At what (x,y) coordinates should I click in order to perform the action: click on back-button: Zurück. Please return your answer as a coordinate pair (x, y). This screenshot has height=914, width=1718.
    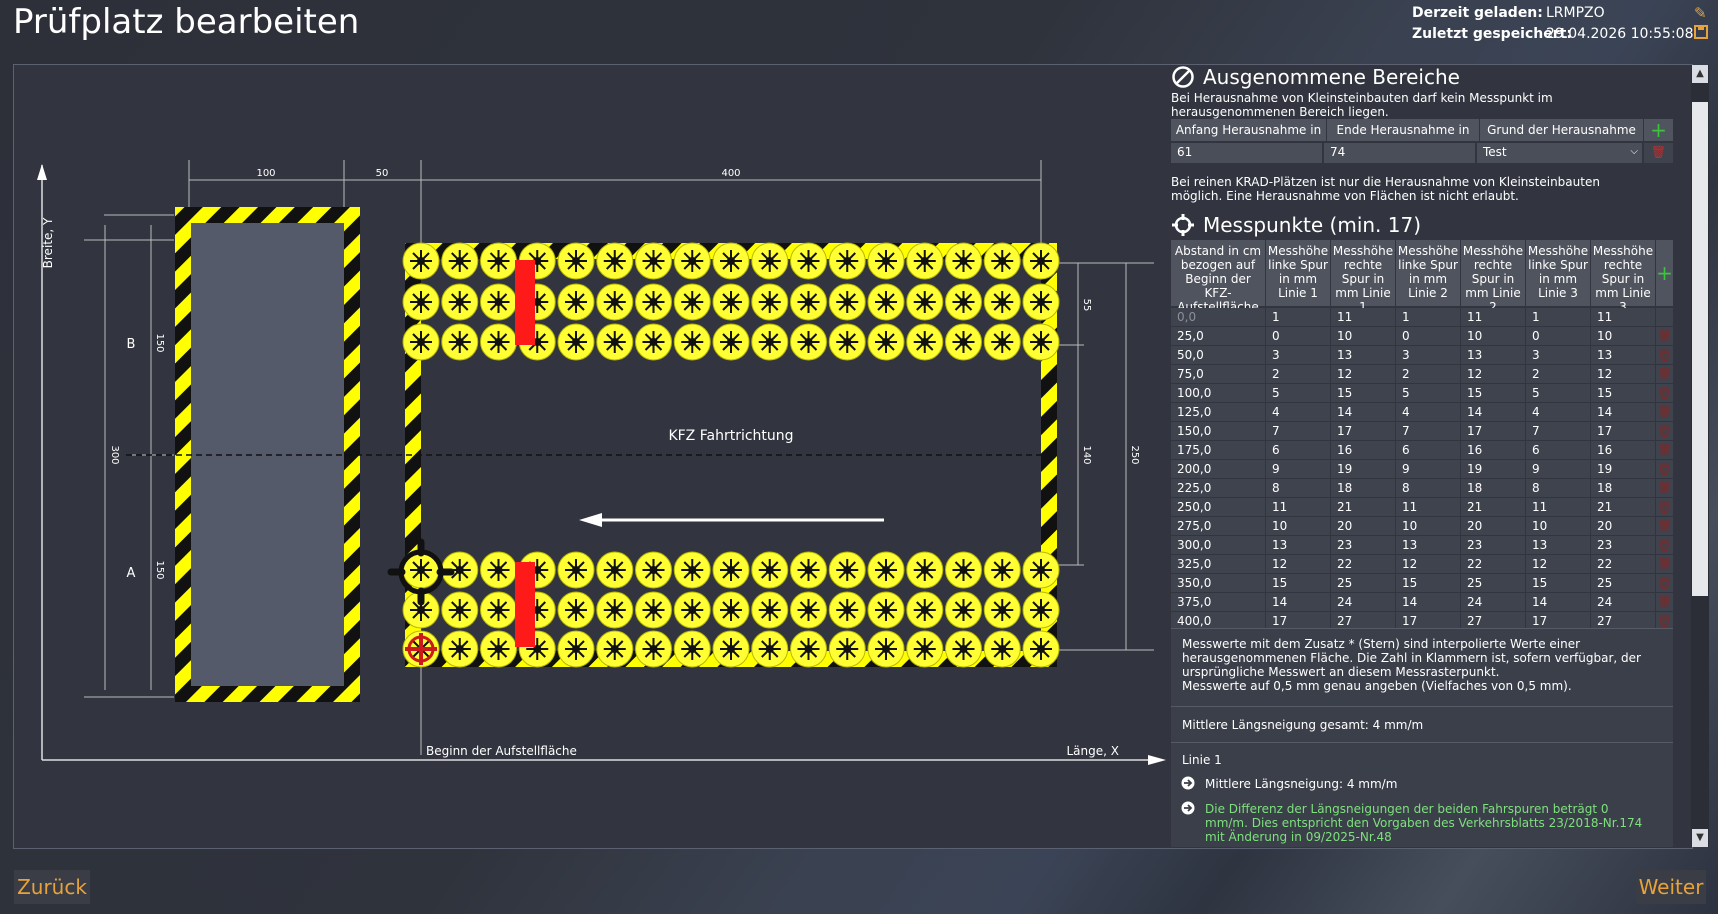
    Looking at the image, I should click on (52, 887).